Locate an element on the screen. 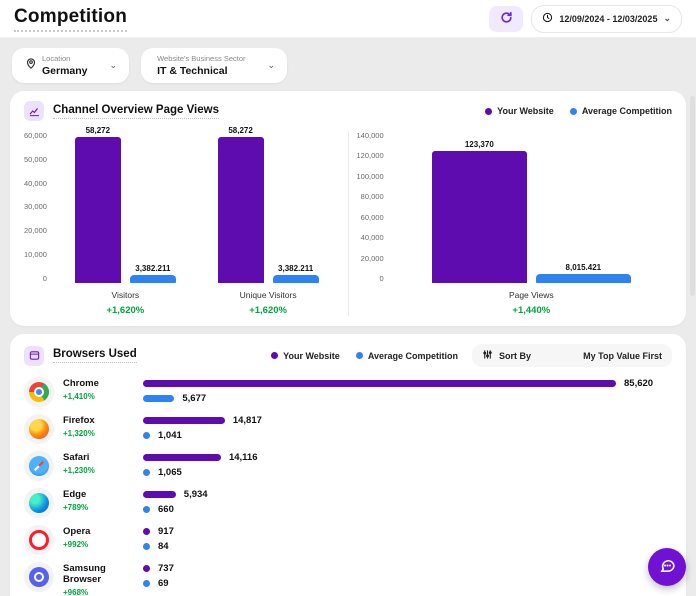  date-range-label: 12/09/2024 - 12/03/2025 is located at coordinates (608, 18).